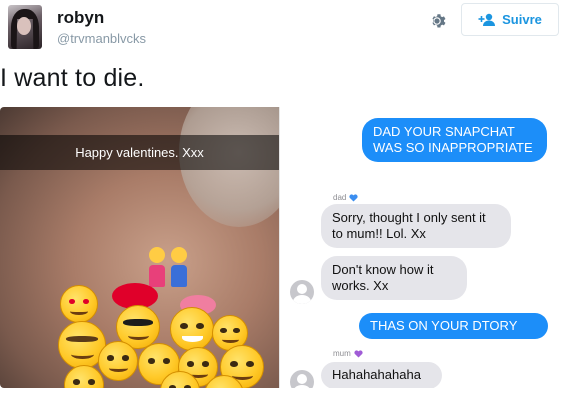 The width and height of the screenshot is (568, 400). Describe the element at coordinates (192, 329) in the screenshot. I see `grimace-emoji` at that location.